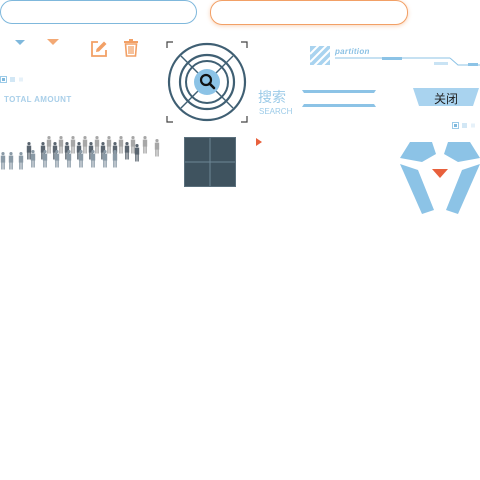 The height and width of the screenshot is (480, 480). I want to click on partition-label: partition, so click(352, 51).